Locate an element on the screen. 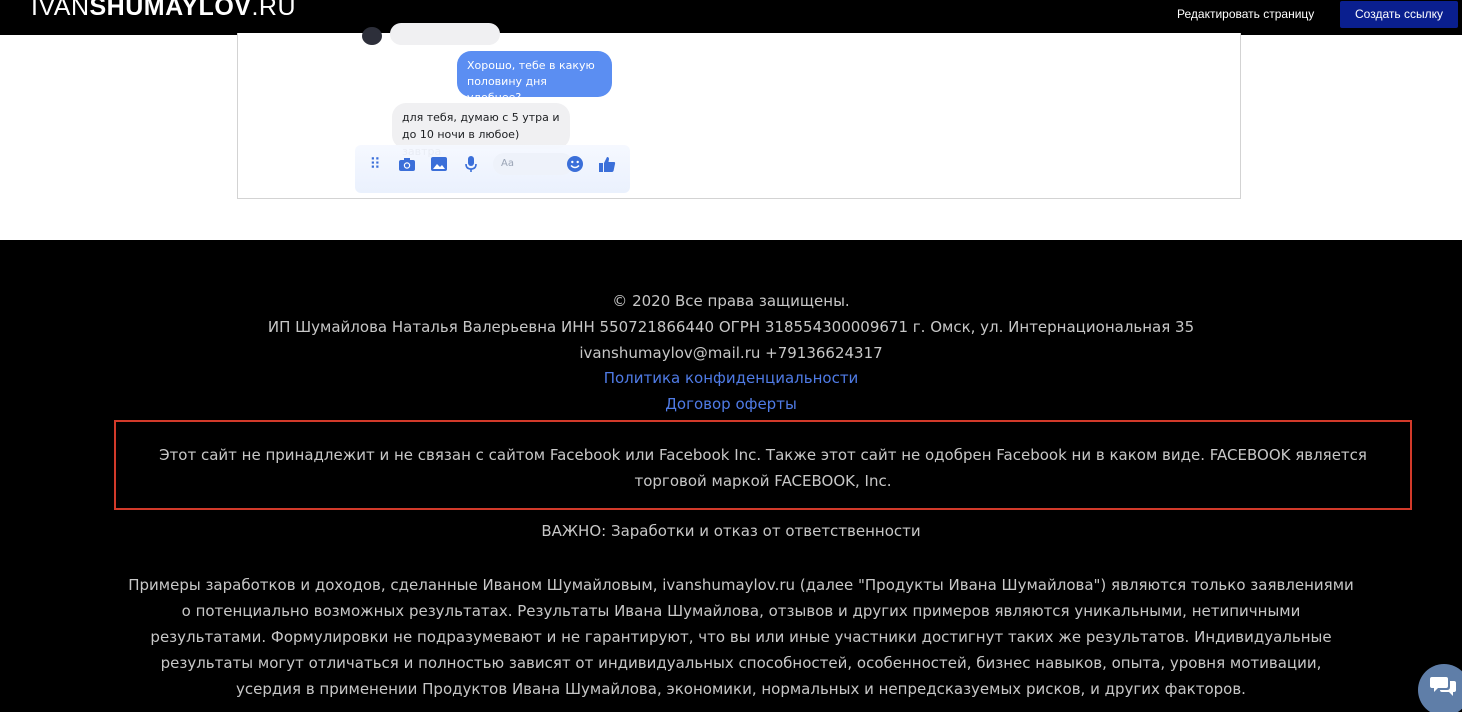 The width and height of the screenshot is (1462, 712). create-link-button: Создать ссылку is located at coordinates (1399, 14).